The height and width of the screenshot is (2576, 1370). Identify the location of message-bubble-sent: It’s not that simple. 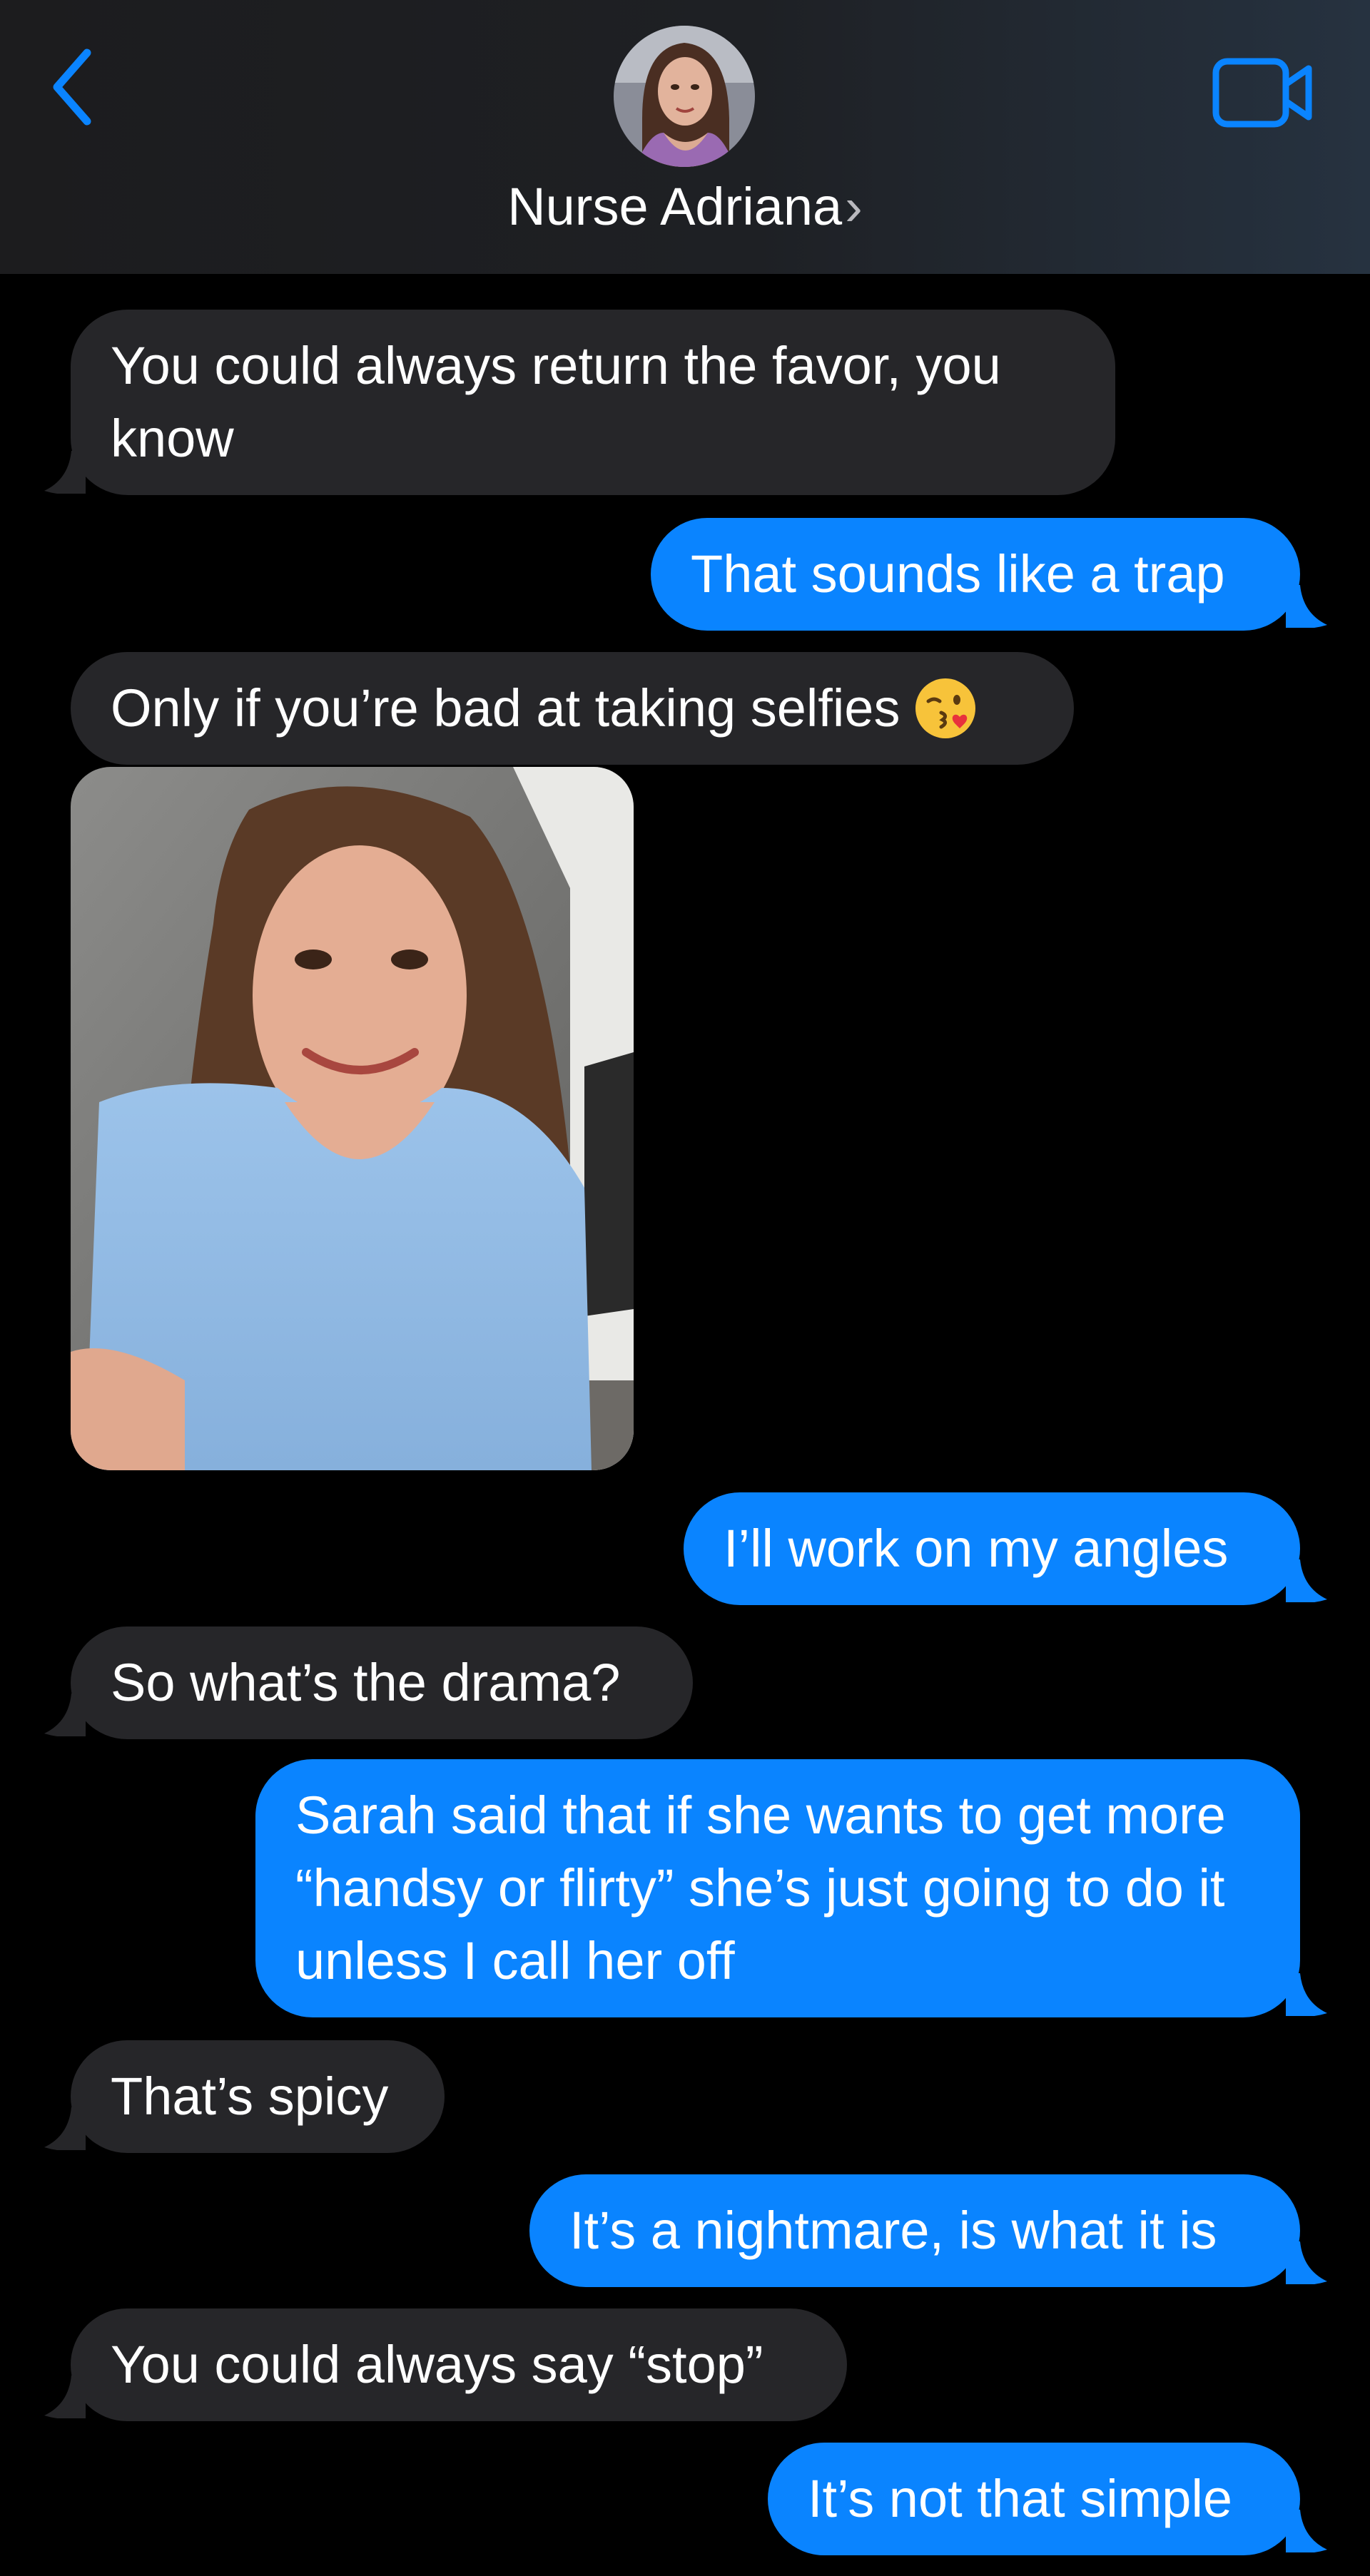
(1034, 2499).